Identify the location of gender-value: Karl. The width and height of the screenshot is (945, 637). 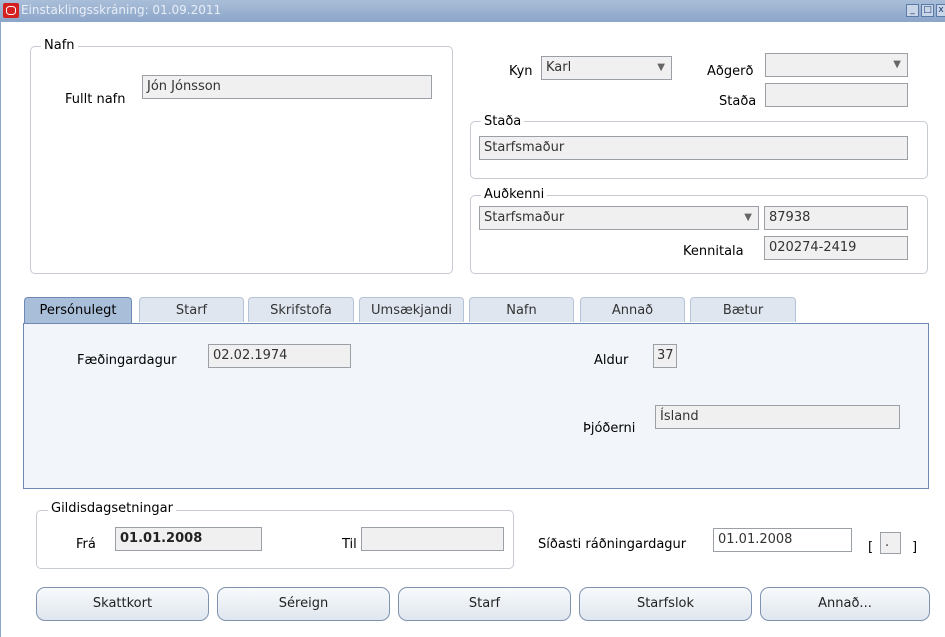
(559, 67).